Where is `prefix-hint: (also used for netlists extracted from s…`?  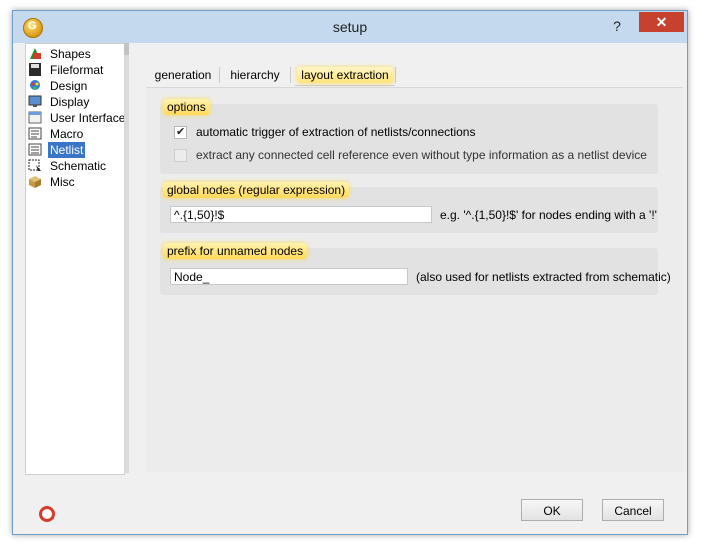 prefix-hint: (also used for netlists extracted from s… is located at coordinates (543, 277).